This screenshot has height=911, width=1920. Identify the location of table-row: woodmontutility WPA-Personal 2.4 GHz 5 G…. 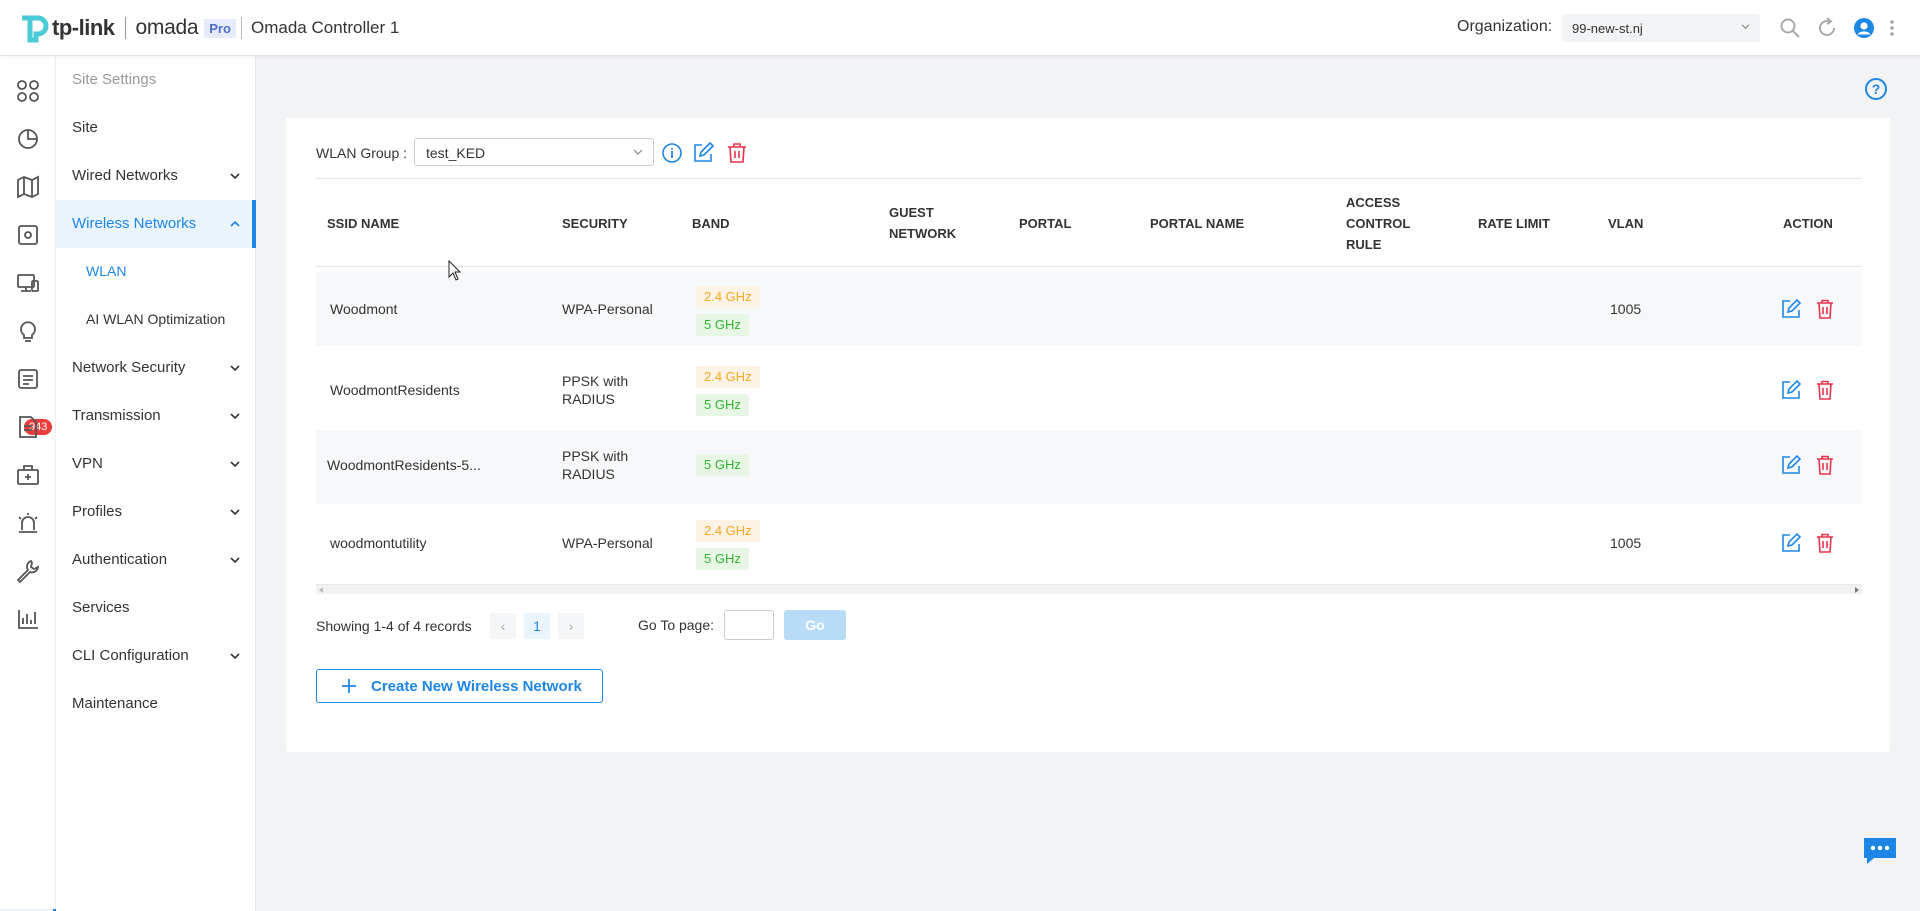
(1089, 539).